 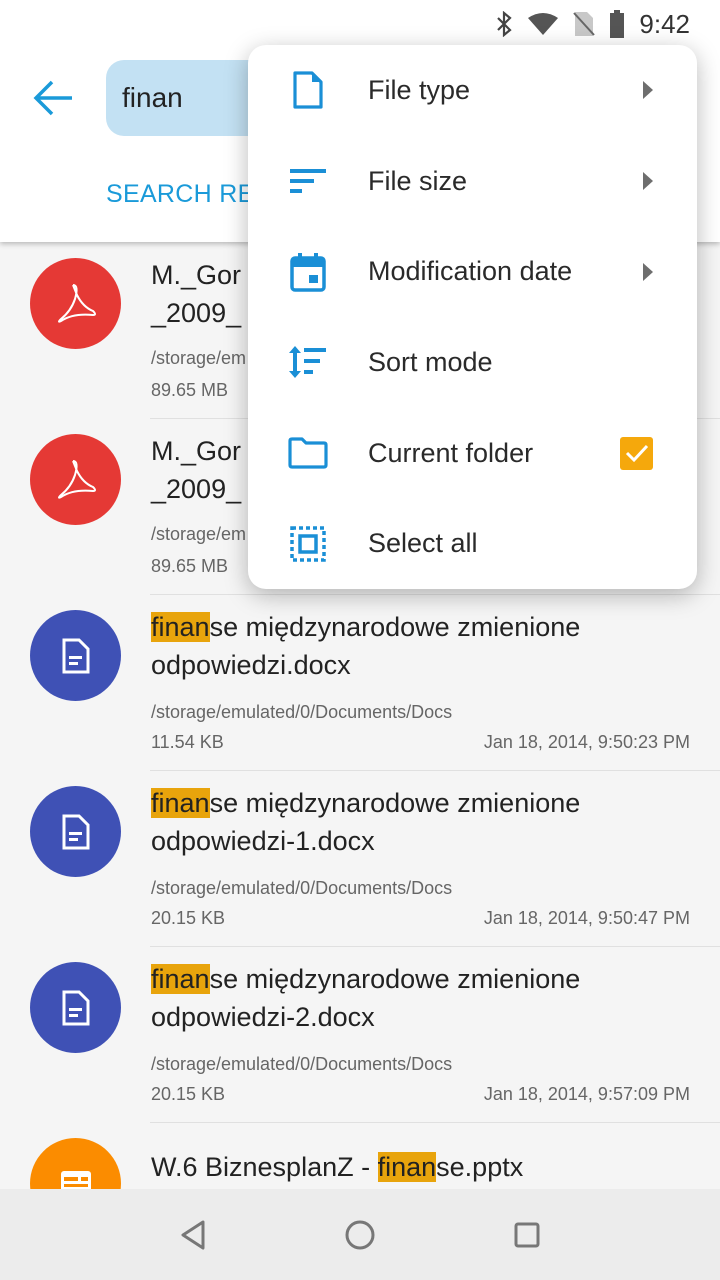 What do you see at coordinates (543, 24) in the screenshot?
I see `wifi-icon` at bounding box center [543, 24].